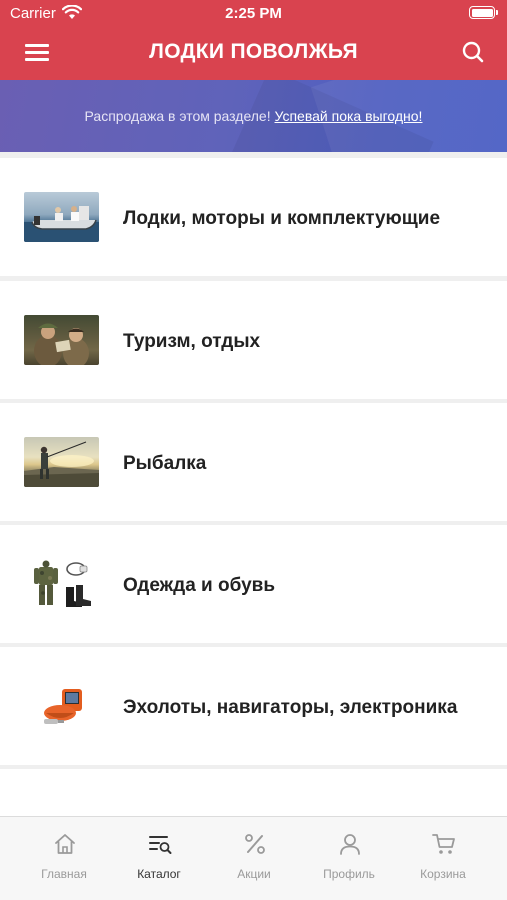 This screenshot has width=507, height=900. What do you see at coordinates (159, 858) in the screenshot?
I see `tab-catalog: Каталог` at bounding box center [159, 858].